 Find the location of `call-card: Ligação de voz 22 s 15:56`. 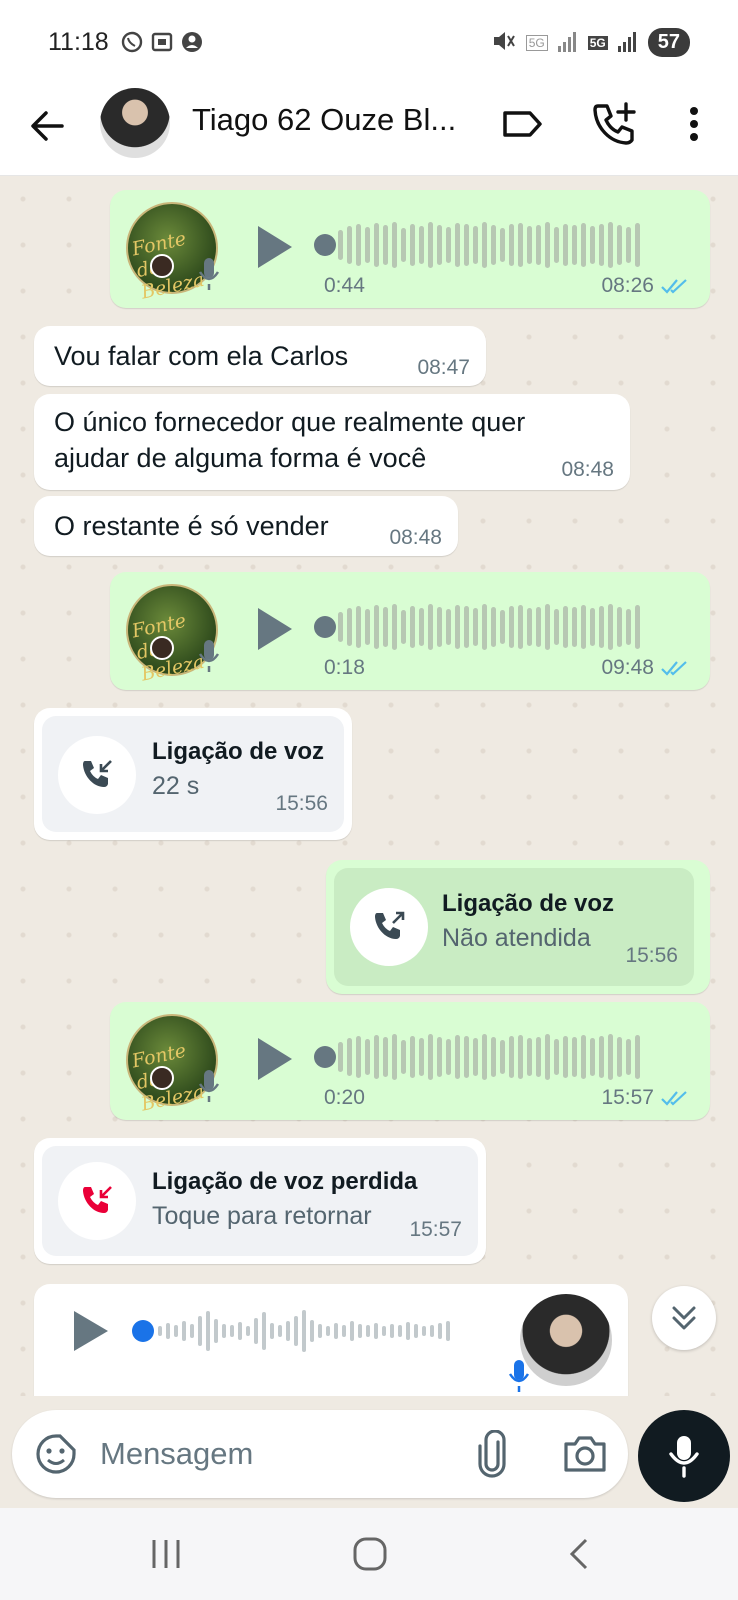

call-card: Ligação de voz 22 s 15:56 is located at coordinates (193, 774).